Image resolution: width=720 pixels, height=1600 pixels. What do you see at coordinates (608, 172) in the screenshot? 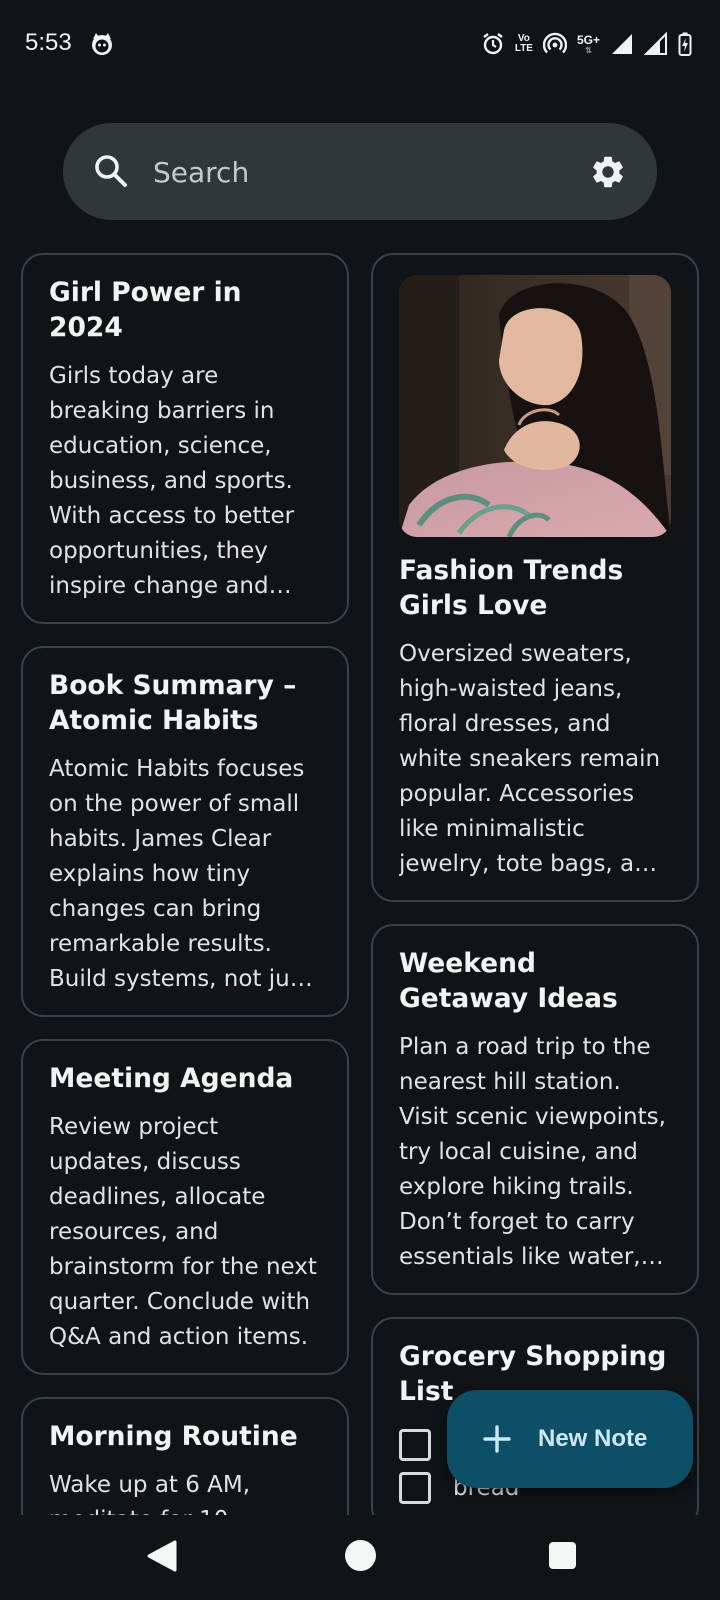
I see `gear-icon` at bounding box center [608, 172].